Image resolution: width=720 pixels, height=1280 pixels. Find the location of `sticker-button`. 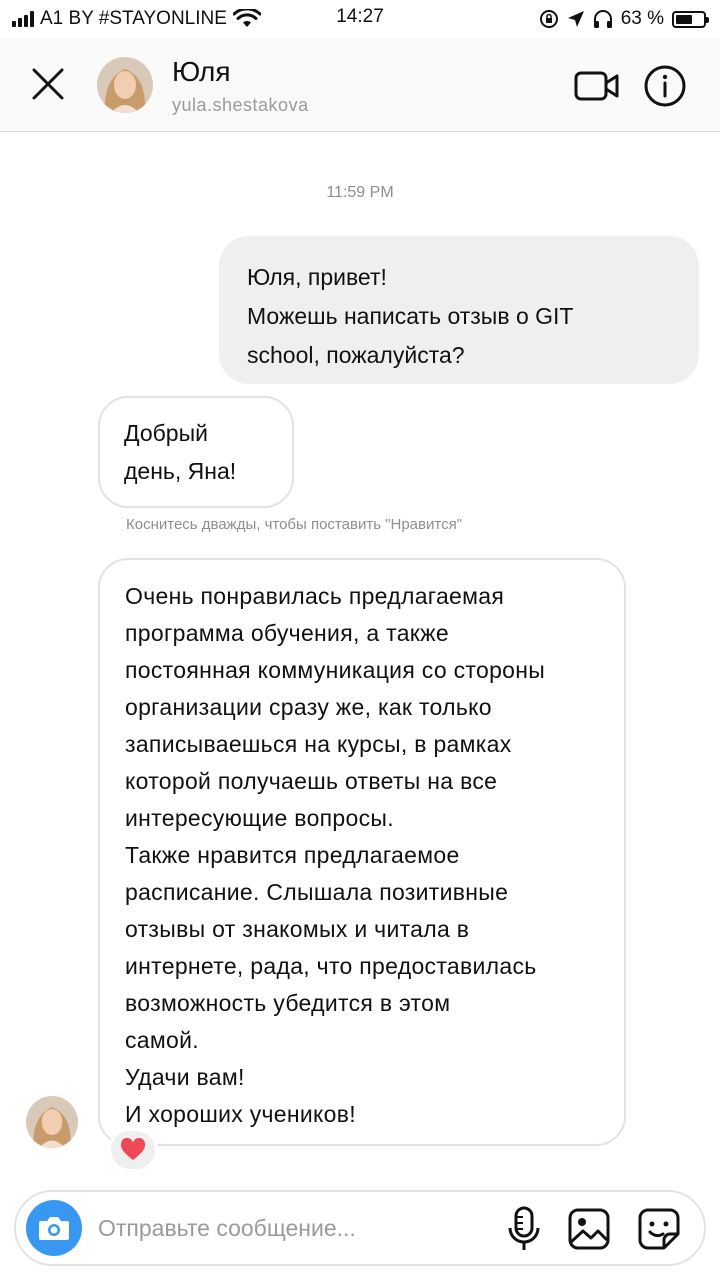

sticker-button is located at coordinates (659, 1229).